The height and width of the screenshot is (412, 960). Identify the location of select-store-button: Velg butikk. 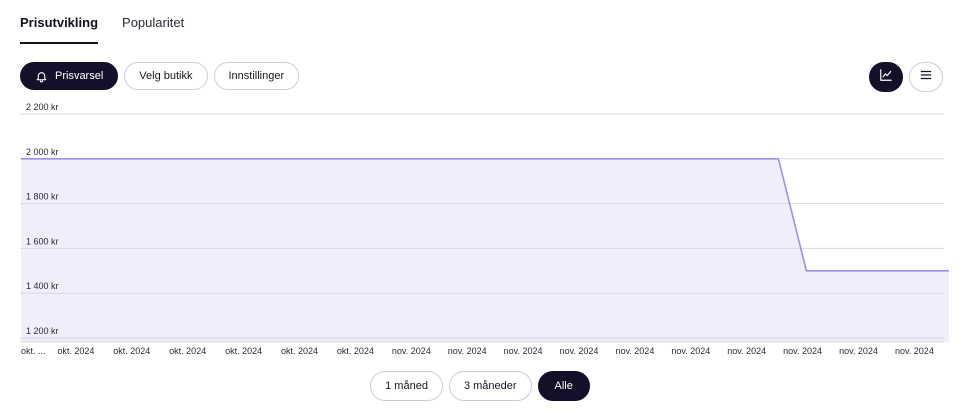
(166, 76).